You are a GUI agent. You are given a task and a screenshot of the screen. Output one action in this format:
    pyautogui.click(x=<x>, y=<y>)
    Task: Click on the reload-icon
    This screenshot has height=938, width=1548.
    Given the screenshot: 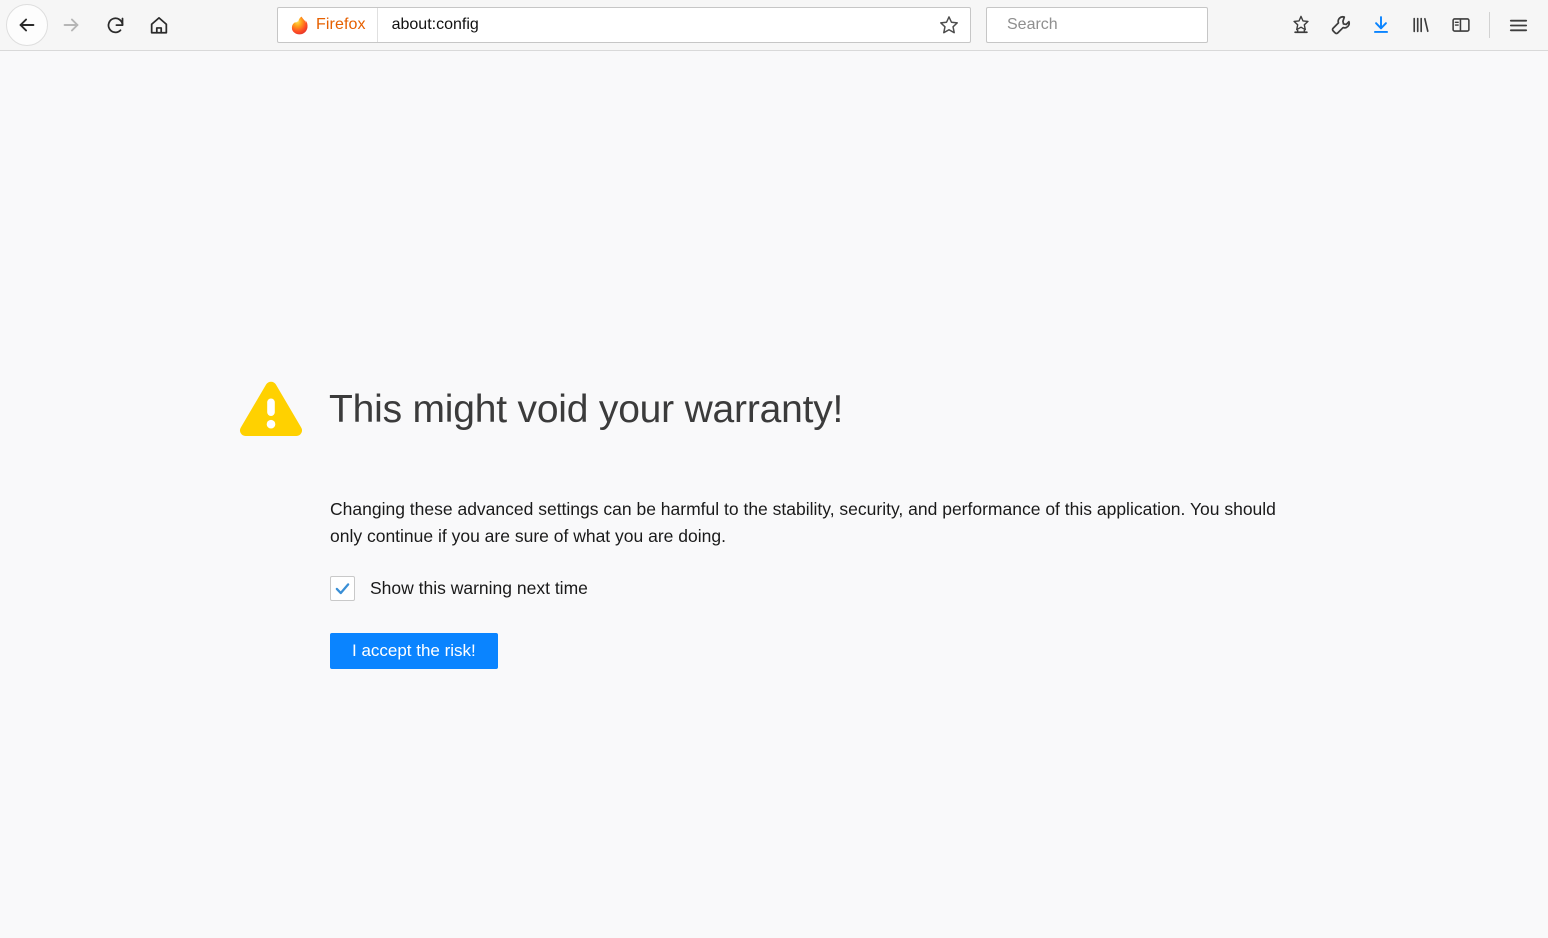 What is the action you would take?
    pyautogui.click(x=115, y=24)
    